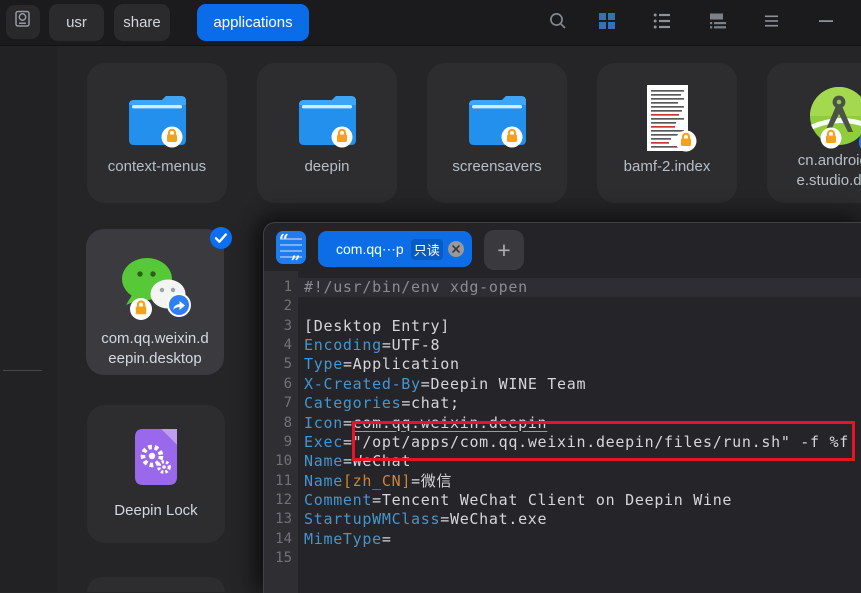 The height and width of the screenshot is (593, 861). I want to click on line-number: 9, so click(287, 441).